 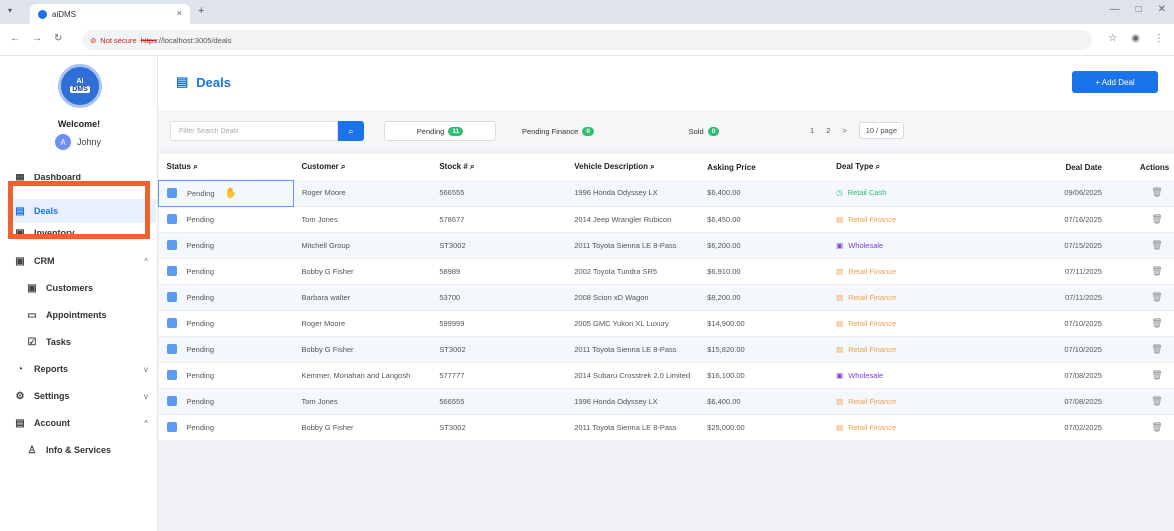 What do you see at coordinates (440, 131) in the screenshot?
I see `filter-pending: Pending 11` at bounding box center [440, 131].